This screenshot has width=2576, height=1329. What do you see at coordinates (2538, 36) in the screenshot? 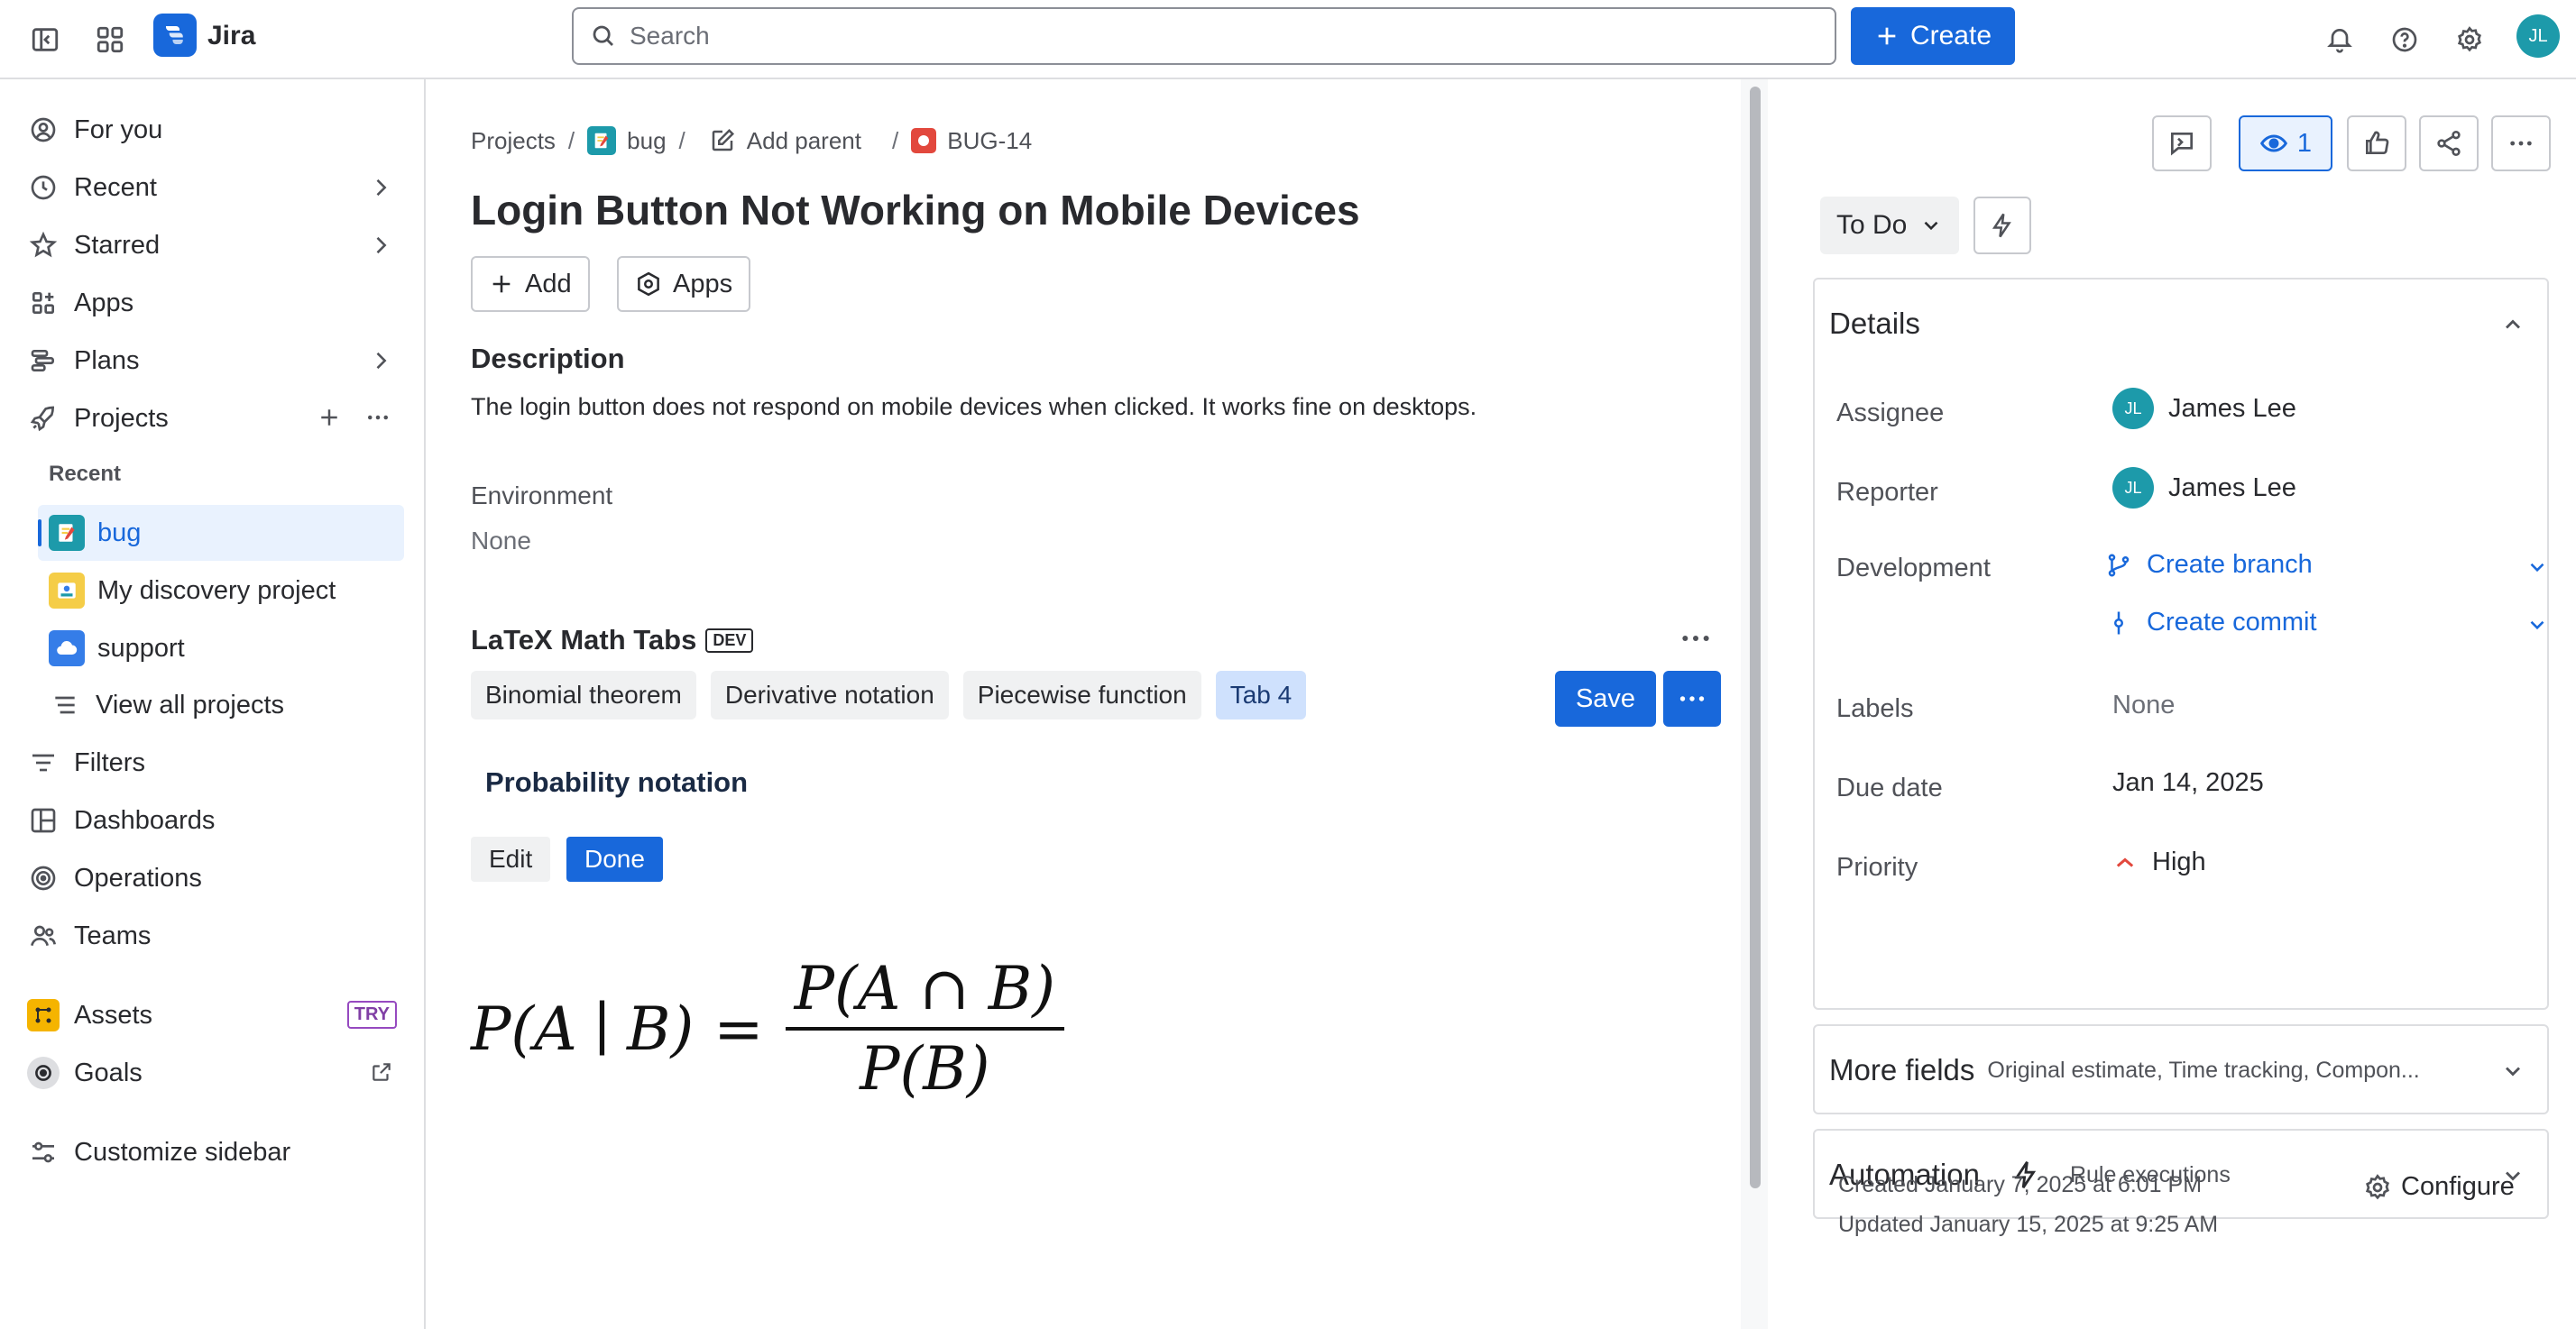
I see `user-avatar: JL` at bounding box center [2538, 36].